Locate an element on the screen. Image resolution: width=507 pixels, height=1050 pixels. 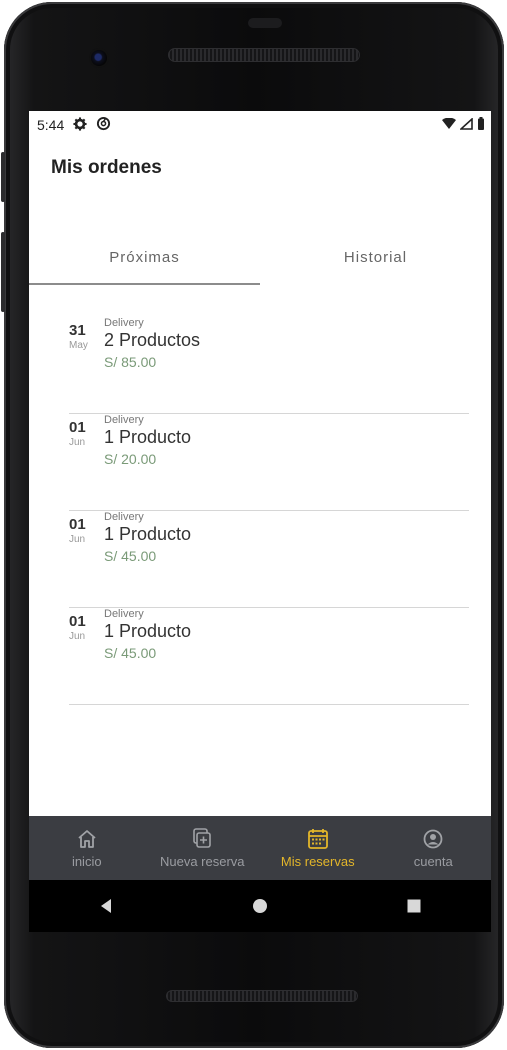
nav-item-nueva-reserva: Nueva reserva is located at coordinates (203, 848).